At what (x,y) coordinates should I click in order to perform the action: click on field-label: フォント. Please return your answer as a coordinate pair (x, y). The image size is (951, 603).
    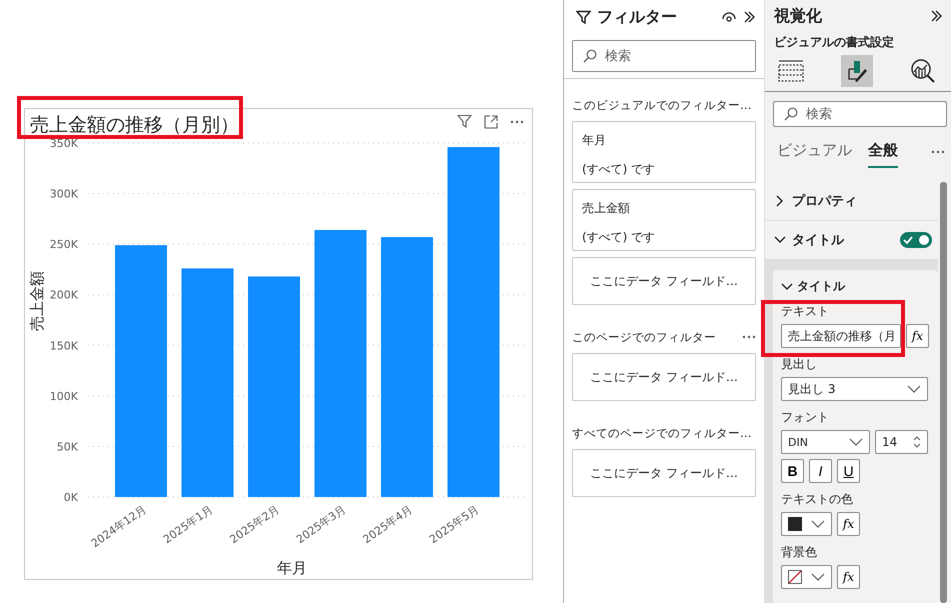
    Looking at the image, I should click on (805, 417).